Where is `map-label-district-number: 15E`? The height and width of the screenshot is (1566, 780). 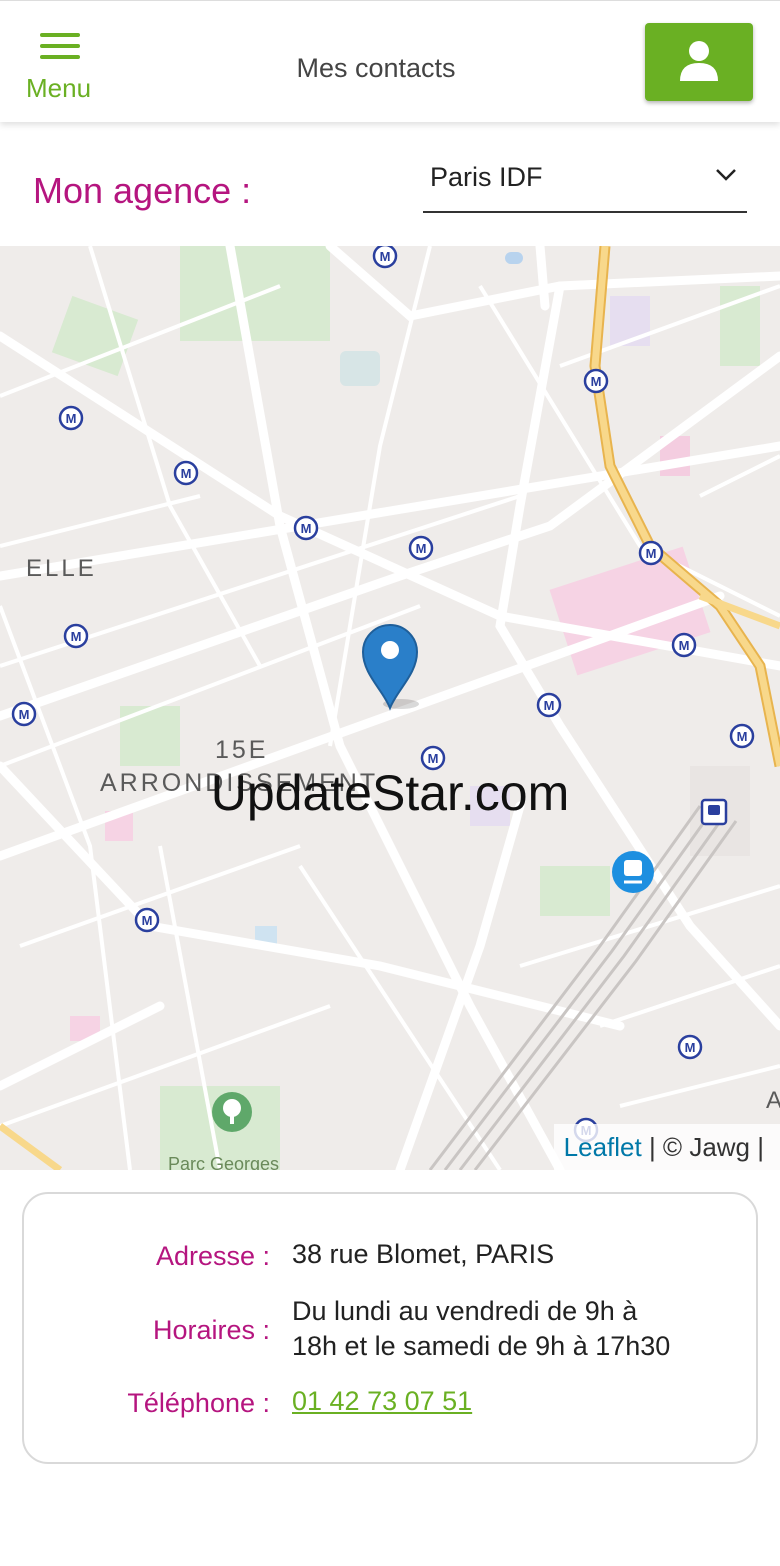
map-label-district-number: 15E is located at coordinates (241, 750).